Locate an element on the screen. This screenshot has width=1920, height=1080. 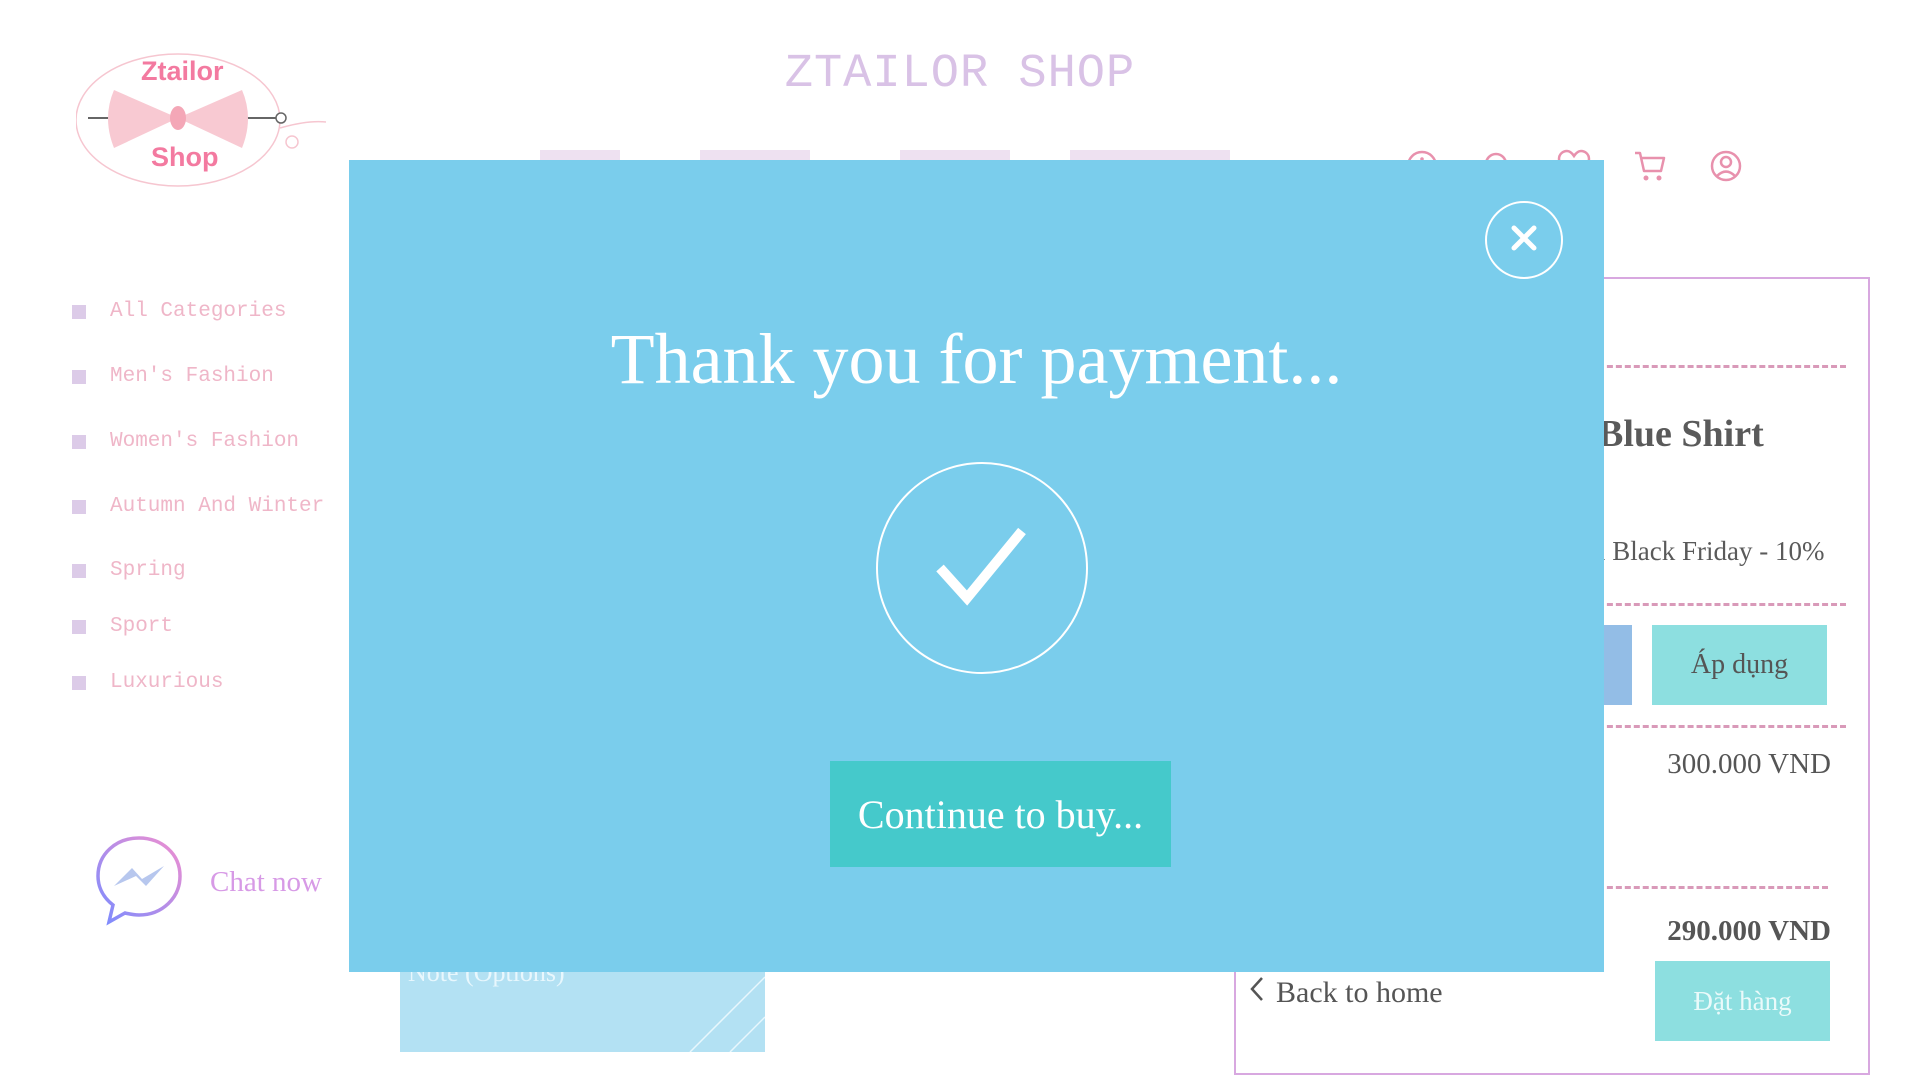
sidebar-item-label: Sport is located at coordinates (142, 626).